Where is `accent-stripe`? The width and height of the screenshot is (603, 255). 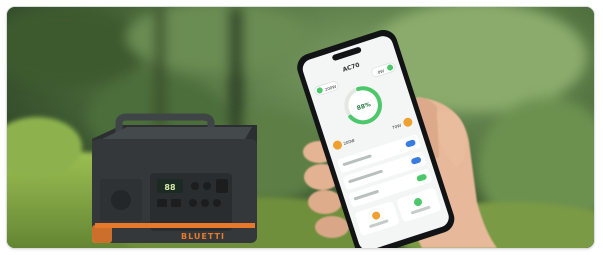 accent-stripe is located at coordinates (175, 225).